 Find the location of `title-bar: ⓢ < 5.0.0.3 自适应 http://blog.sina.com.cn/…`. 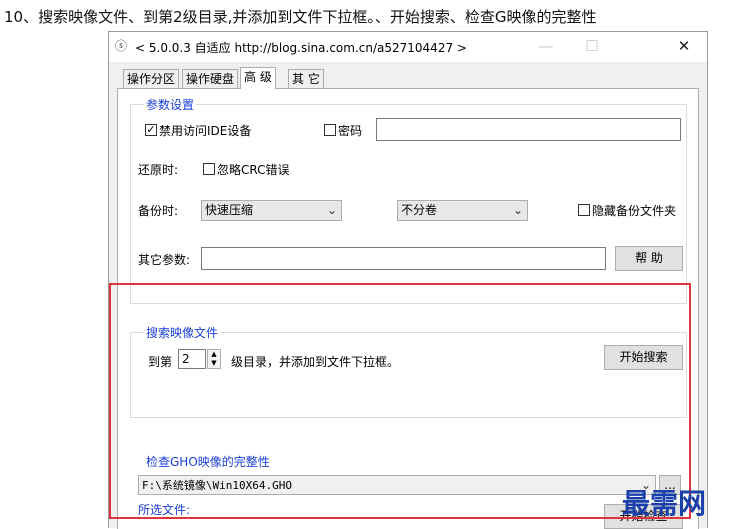

title-bar: ⓢ < 5.0.0.3 自适应 http://blog.sina.com.cn/… is located at coordinates (408, 47).